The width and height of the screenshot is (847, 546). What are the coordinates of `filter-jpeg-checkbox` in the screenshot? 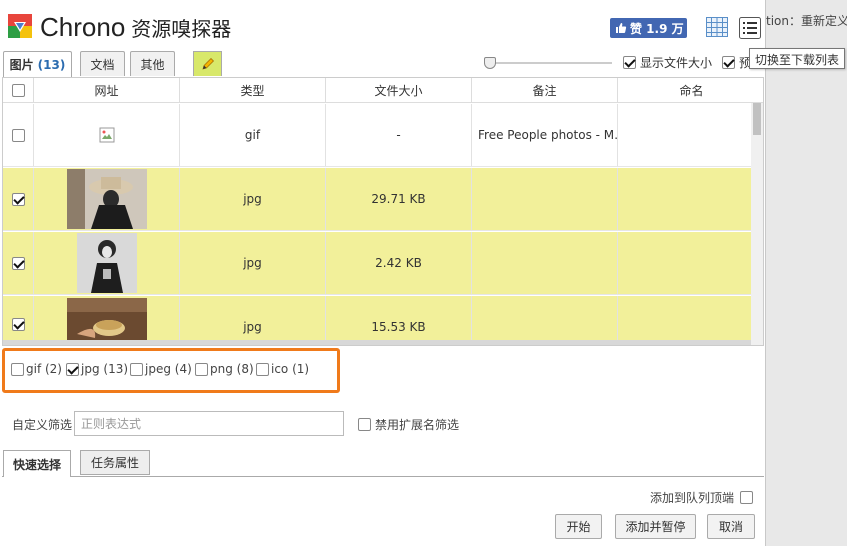 It's located at (136, 369).